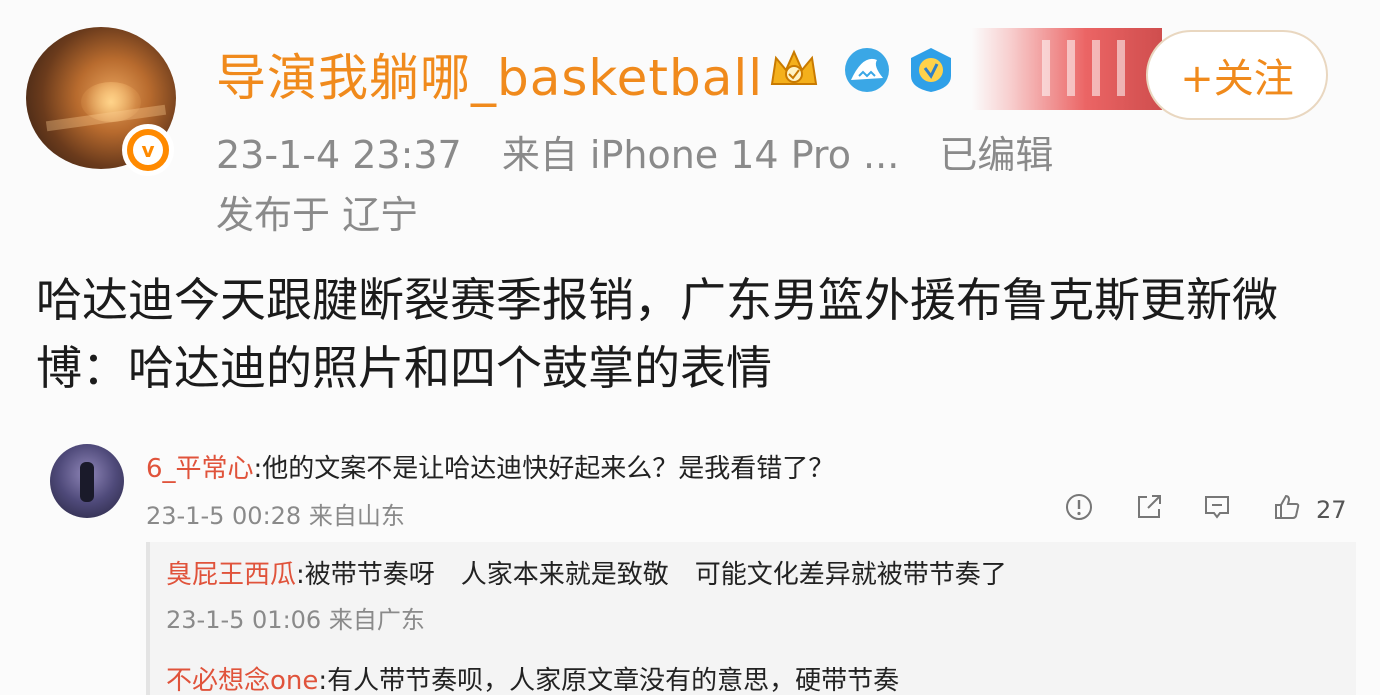  Describe the element at coordinates (931, 70) in the screenshot. I see `vip-badge-icon` at that location.